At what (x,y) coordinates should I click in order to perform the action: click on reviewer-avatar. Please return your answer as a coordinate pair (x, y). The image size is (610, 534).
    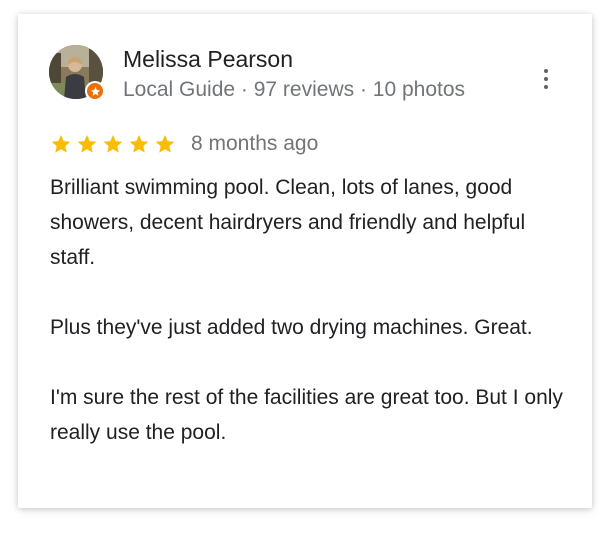
    Looking at the image, I should click on (77, 73).